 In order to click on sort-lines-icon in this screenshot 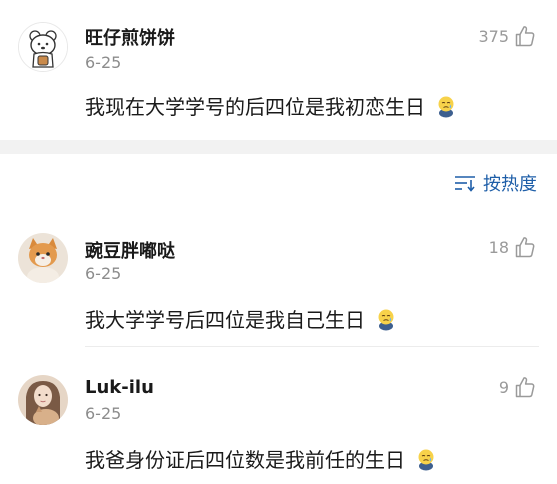, I will do `click(465, 183)`.